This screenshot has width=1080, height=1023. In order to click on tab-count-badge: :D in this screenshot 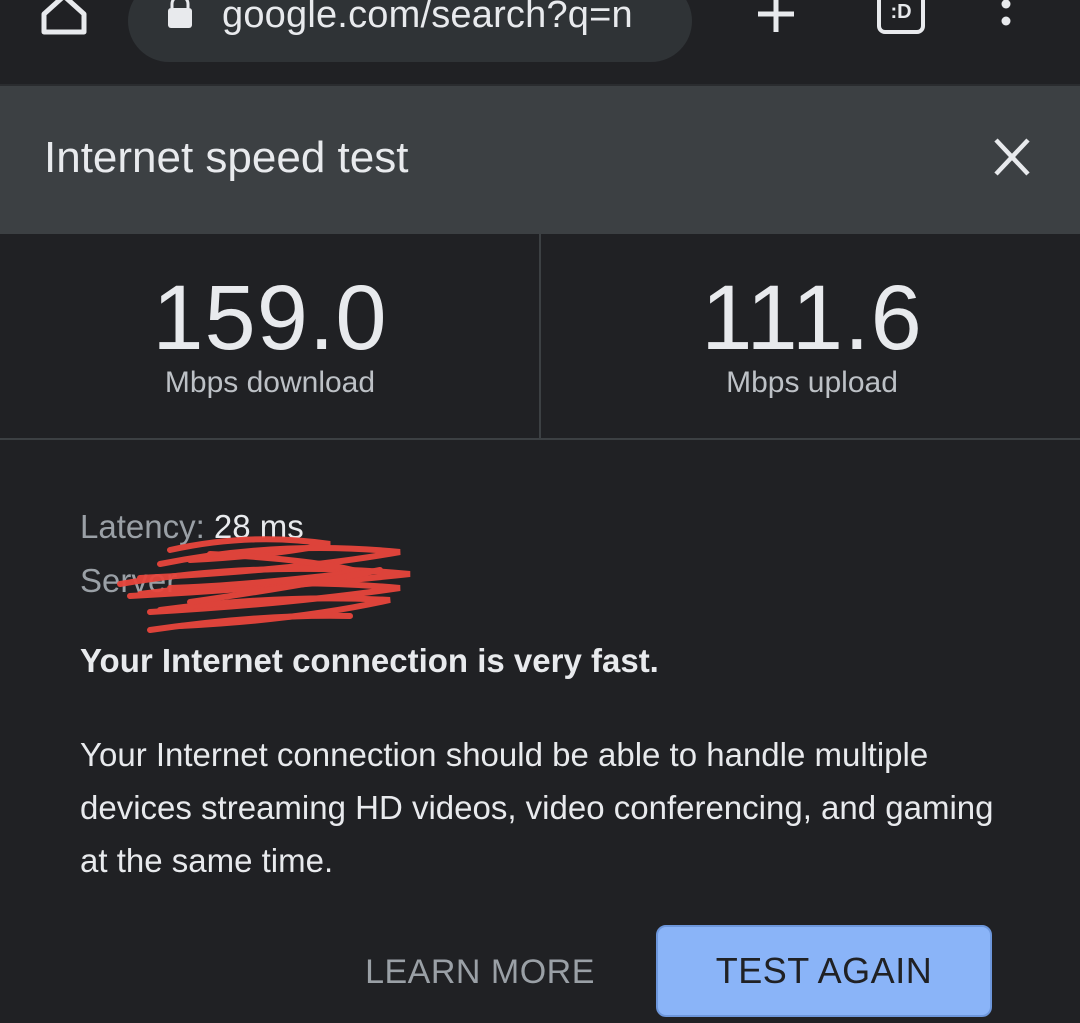, I will do `click(901, 12)`.